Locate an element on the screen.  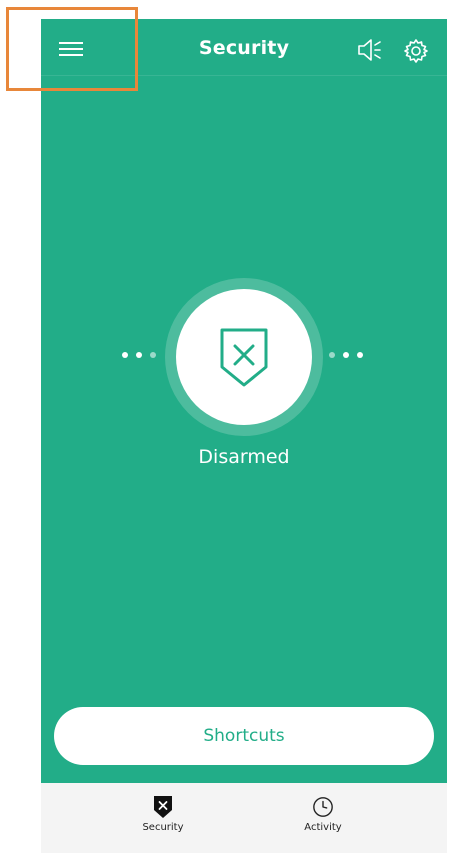
shortcuts-button: Shortcuts is located at coordinates (244, 736).